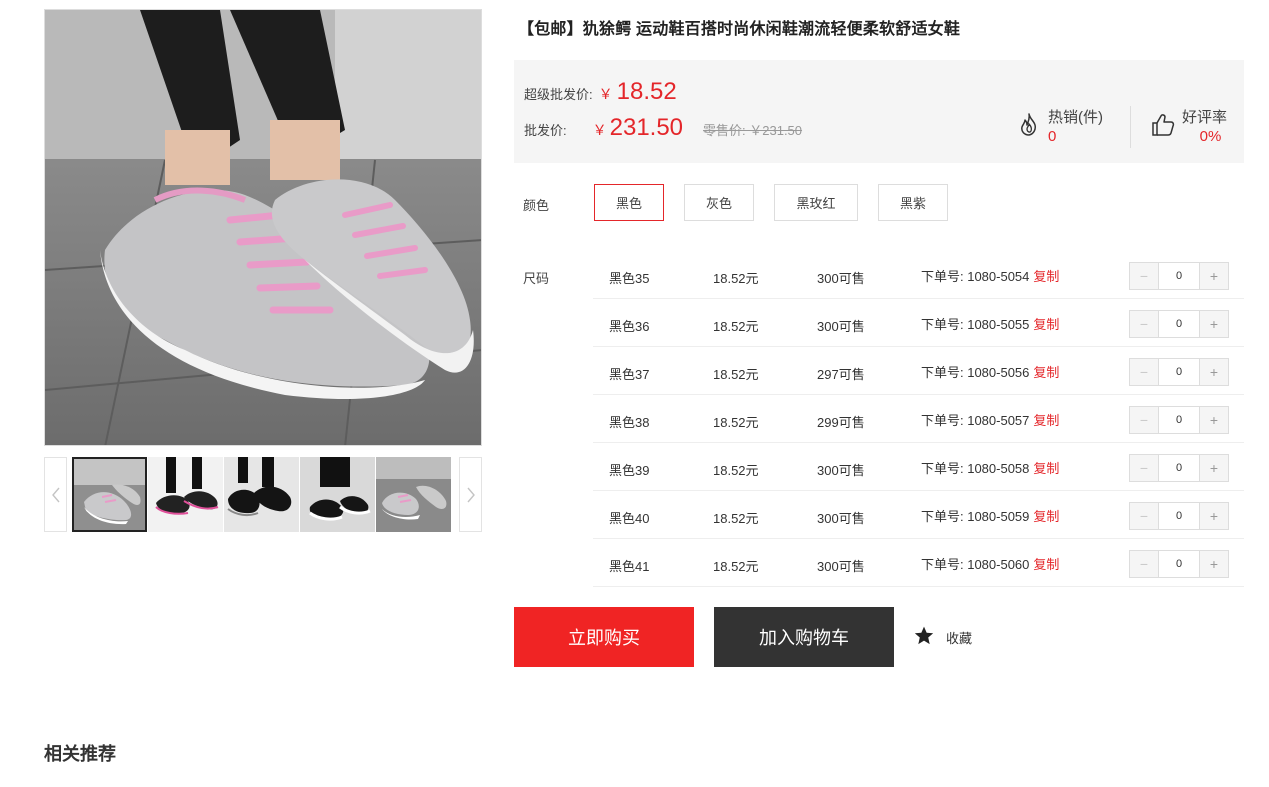 The image size is (1269, 787). Describe the element at coordinates (604, 637) in the screenshot. I see `buy-now-button: 立即购买` at that location.